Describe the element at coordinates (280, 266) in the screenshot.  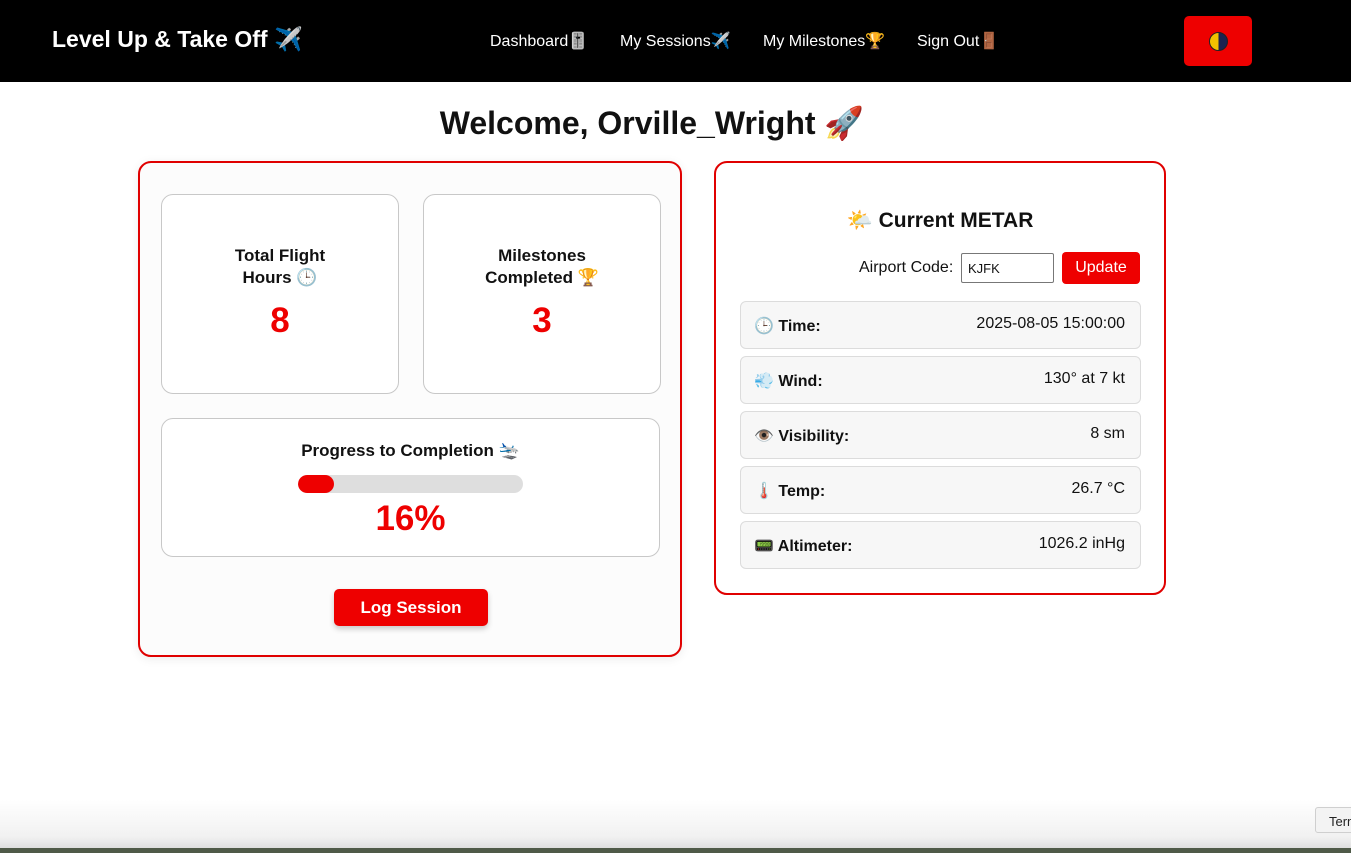
I see `flight-hours-label: Total Flight Hours 🕒` at that location.